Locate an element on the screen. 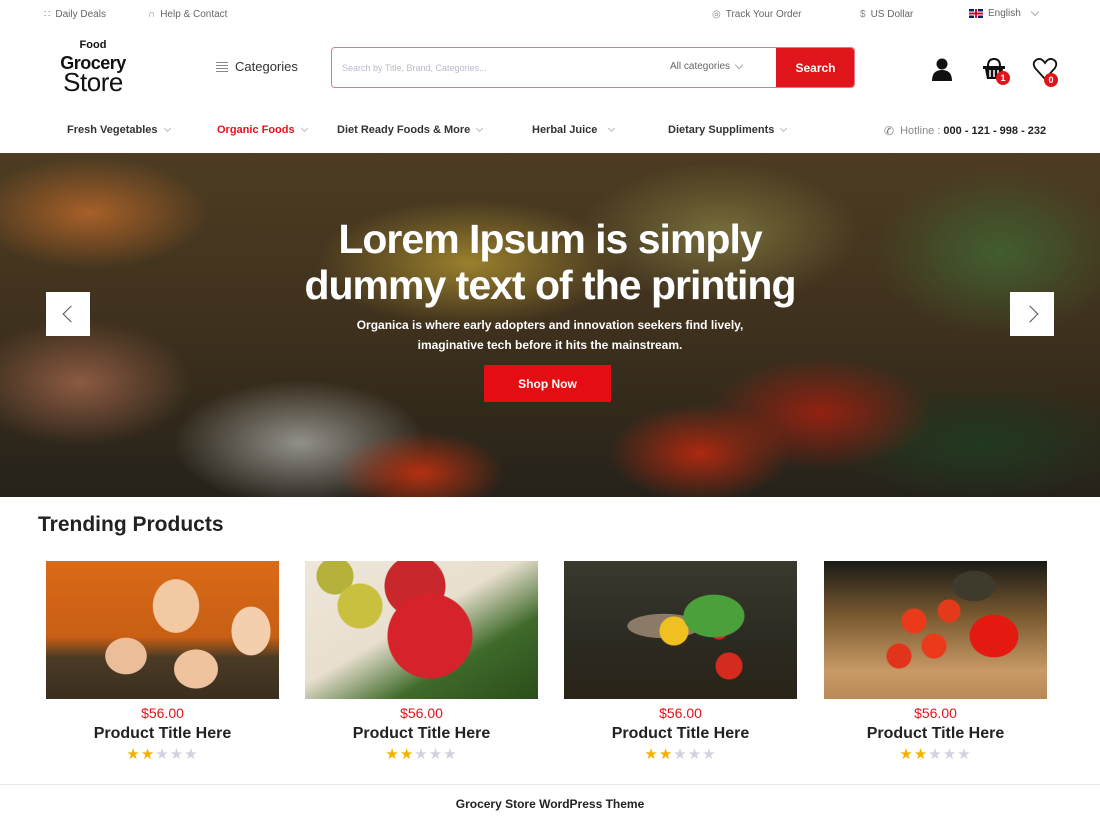 This screenshot has width=1100, height=825. currency-label: US Dollar is located at coordinates (892, 14).